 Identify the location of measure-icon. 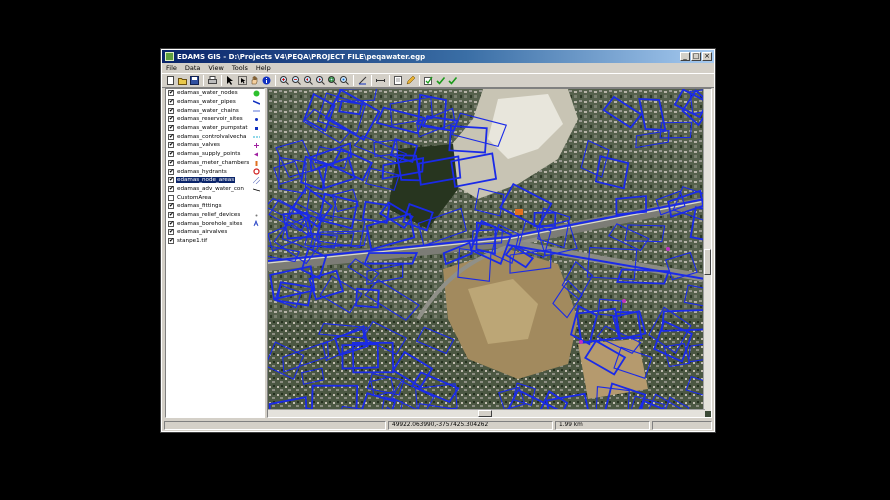
(362, 80).